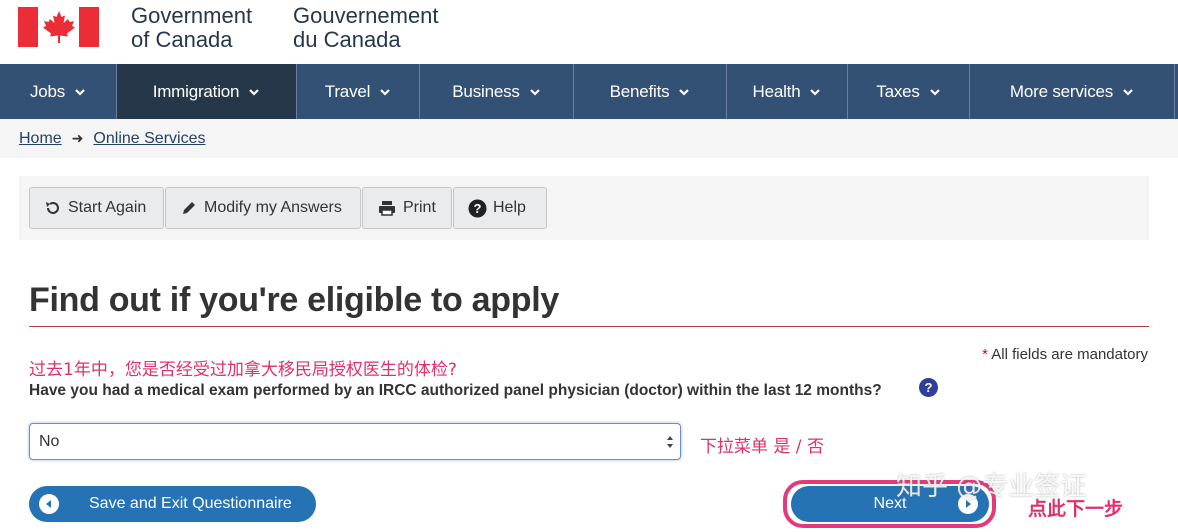 Image resolution: width=1178 pixels, height=532 pixels. Describe the element at coordinates (928, 387) in the screenshot. I see `question-help-icon: ?` at that location.